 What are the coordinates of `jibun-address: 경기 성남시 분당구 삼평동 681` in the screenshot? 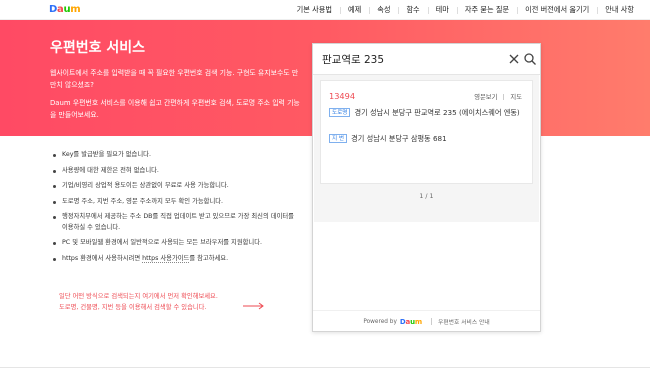 It's located at (436, 138).